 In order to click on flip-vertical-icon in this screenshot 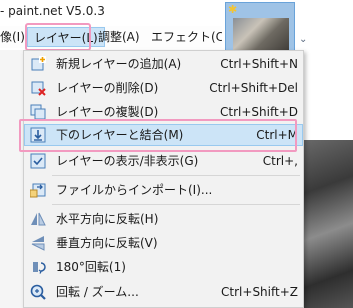, I will do `click(38, 243)`.